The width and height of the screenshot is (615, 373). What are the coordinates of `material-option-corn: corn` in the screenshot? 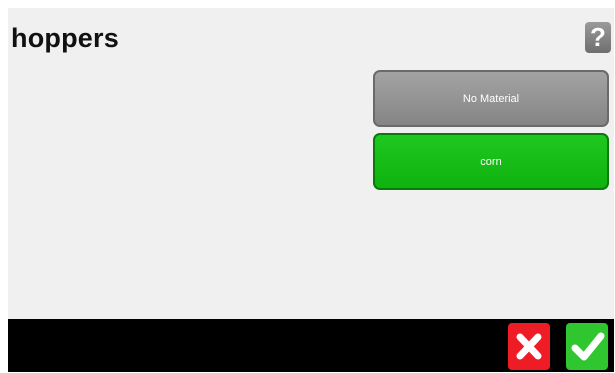 It's located at (491, 161).